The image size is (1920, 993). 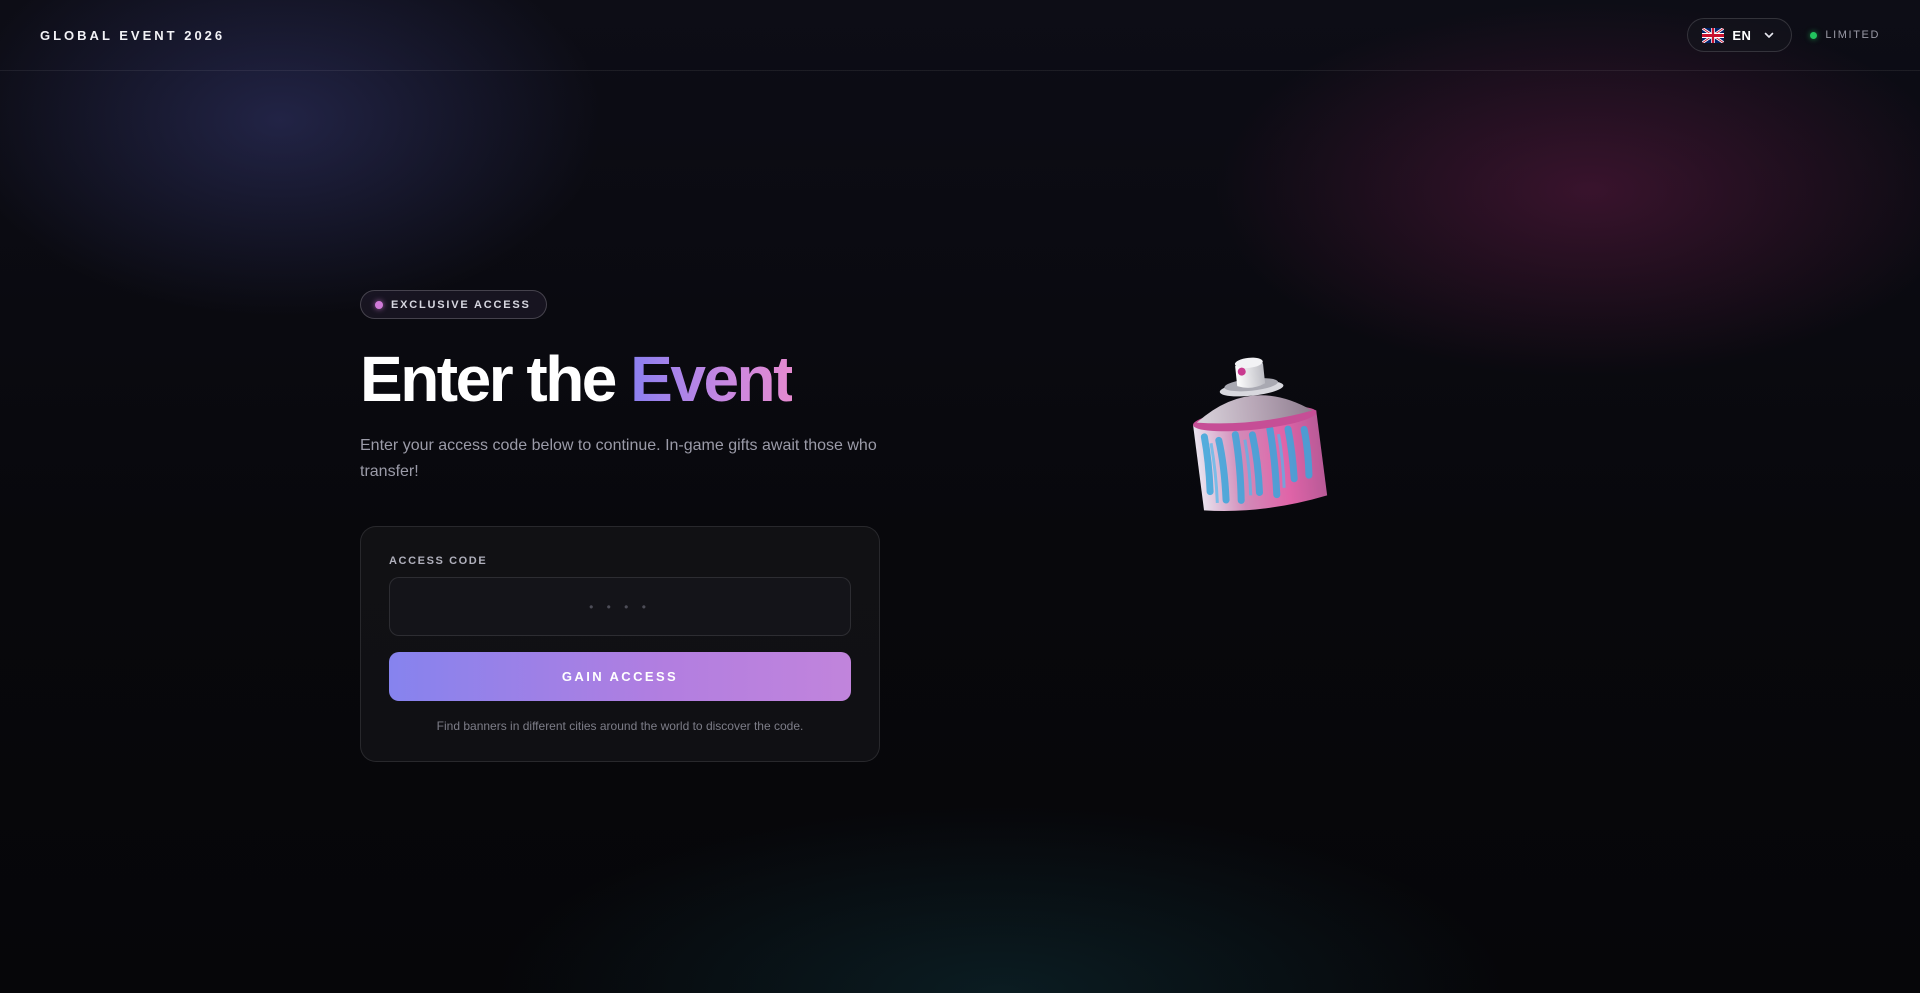 I want to click on header-actions: EN LIMITED, so click(x=1783, y=35).